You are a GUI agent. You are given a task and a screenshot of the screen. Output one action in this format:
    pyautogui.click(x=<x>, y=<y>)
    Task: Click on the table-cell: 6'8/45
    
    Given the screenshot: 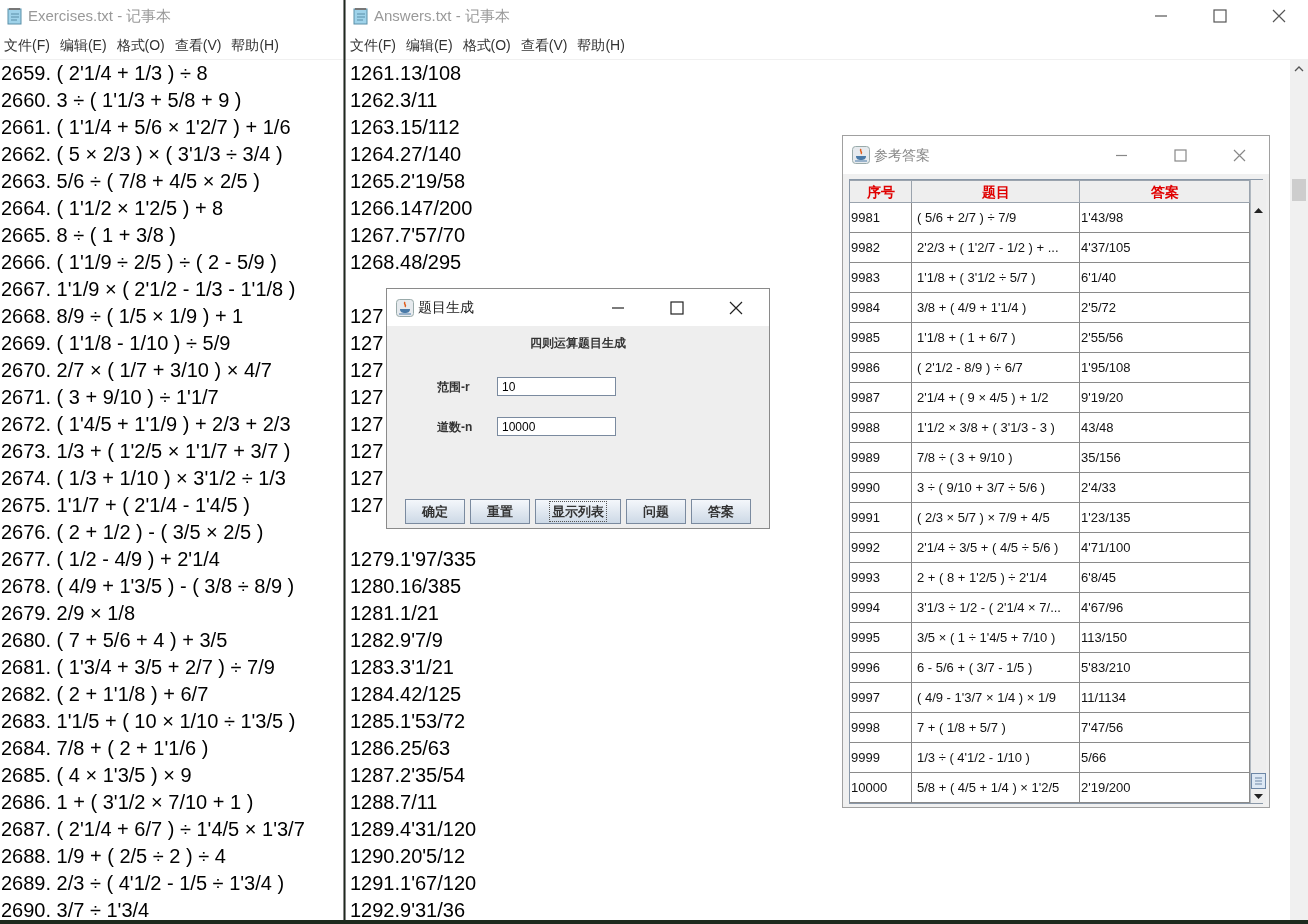 What is the action you would take?
    pyautogui.click(x=1165, y=578)
    